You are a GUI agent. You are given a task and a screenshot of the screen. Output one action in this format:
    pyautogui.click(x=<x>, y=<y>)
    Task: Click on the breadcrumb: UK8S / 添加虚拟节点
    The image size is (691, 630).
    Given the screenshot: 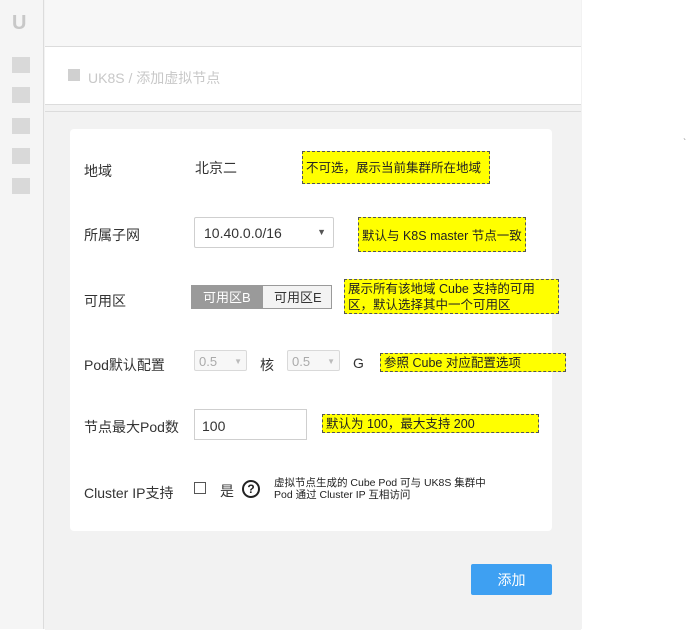 What is the action you would take?
    pyautogui.click(x=313, y=76)
    